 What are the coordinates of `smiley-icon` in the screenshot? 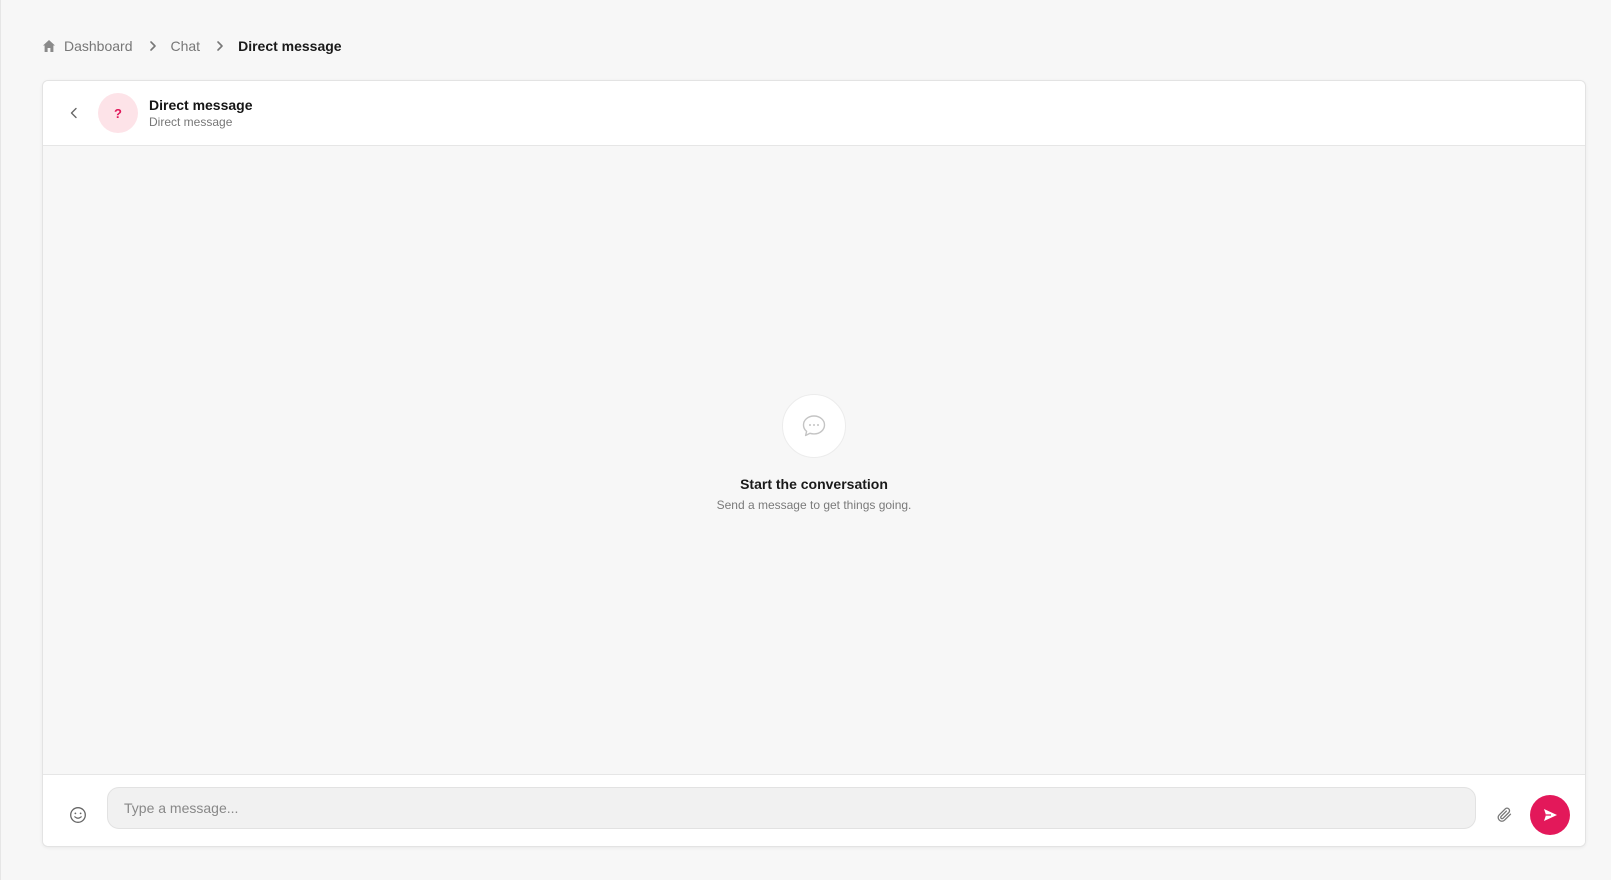 It's located at (78, 815).